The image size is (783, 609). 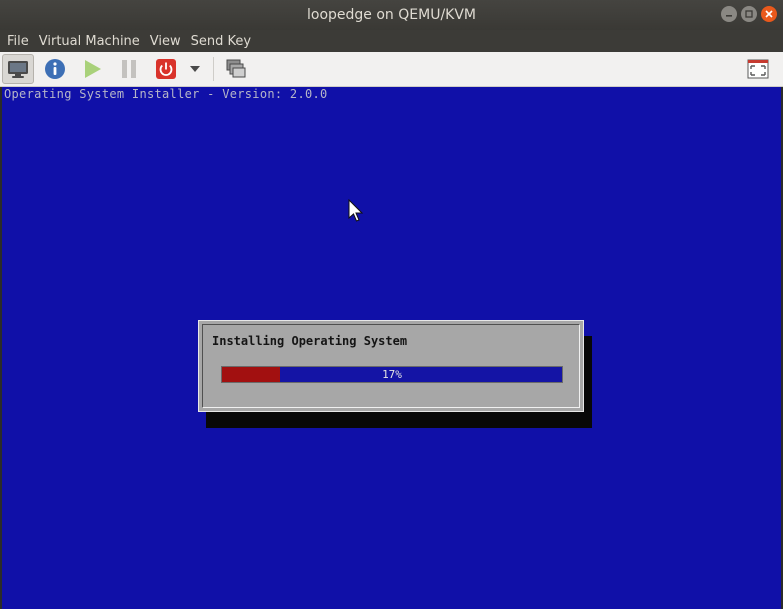 I want to click on toolbar-separator, so click(x=213, y=69).